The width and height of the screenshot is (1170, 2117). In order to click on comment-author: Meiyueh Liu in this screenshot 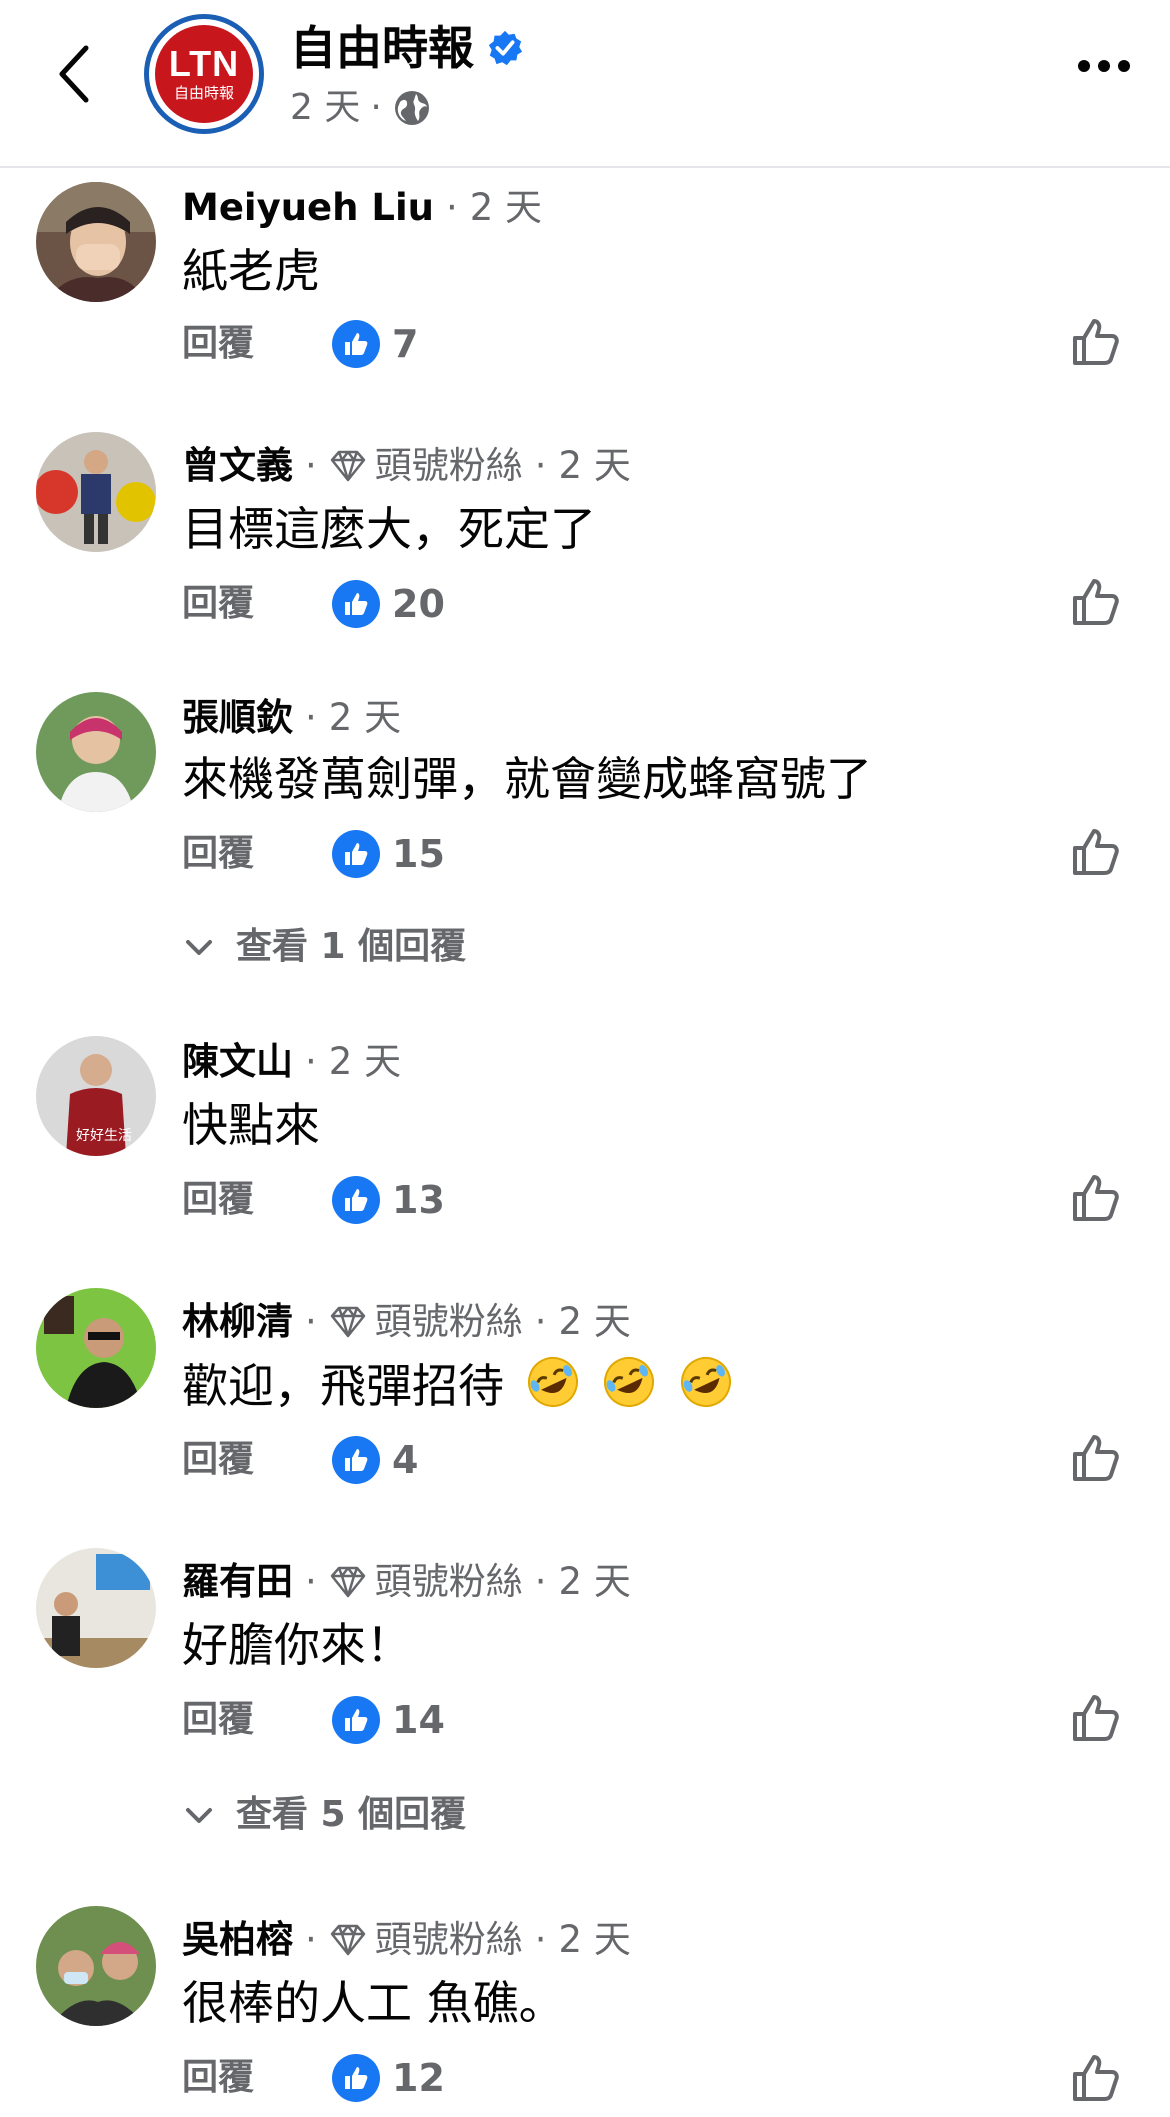, I will do `click(308, 208)`.